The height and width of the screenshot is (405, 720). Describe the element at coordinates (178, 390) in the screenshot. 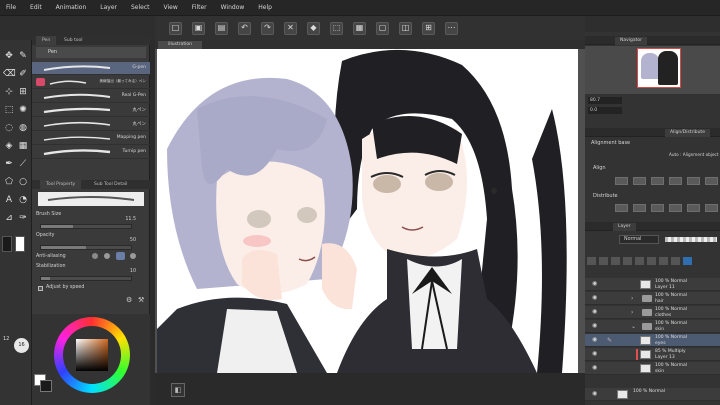

I see `canvas-menu-icon: ◧` at that location.